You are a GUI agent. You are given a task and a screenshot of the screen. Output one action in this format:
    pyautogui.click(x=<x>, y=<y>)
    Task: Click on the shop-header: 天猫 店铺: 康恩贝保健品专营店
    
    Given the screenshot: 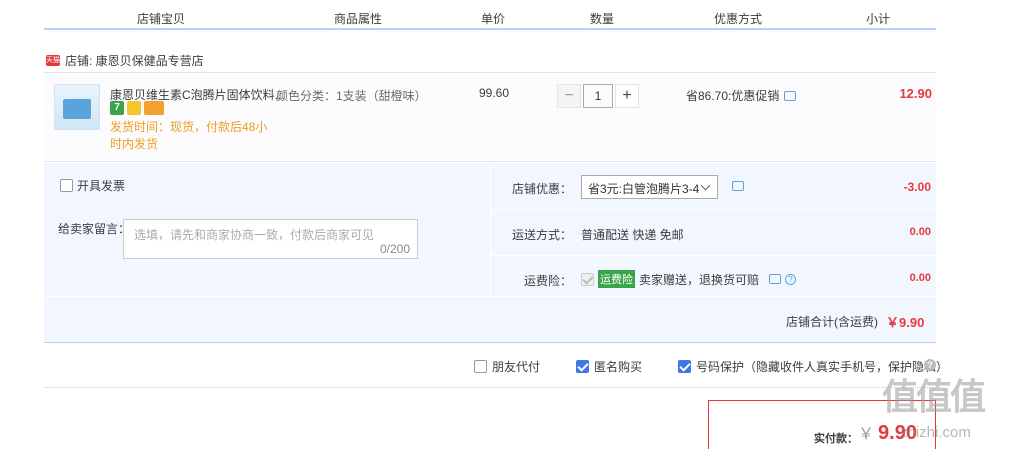 What is the action you would take?
    pyautogui.click(x=125, y=60)
    